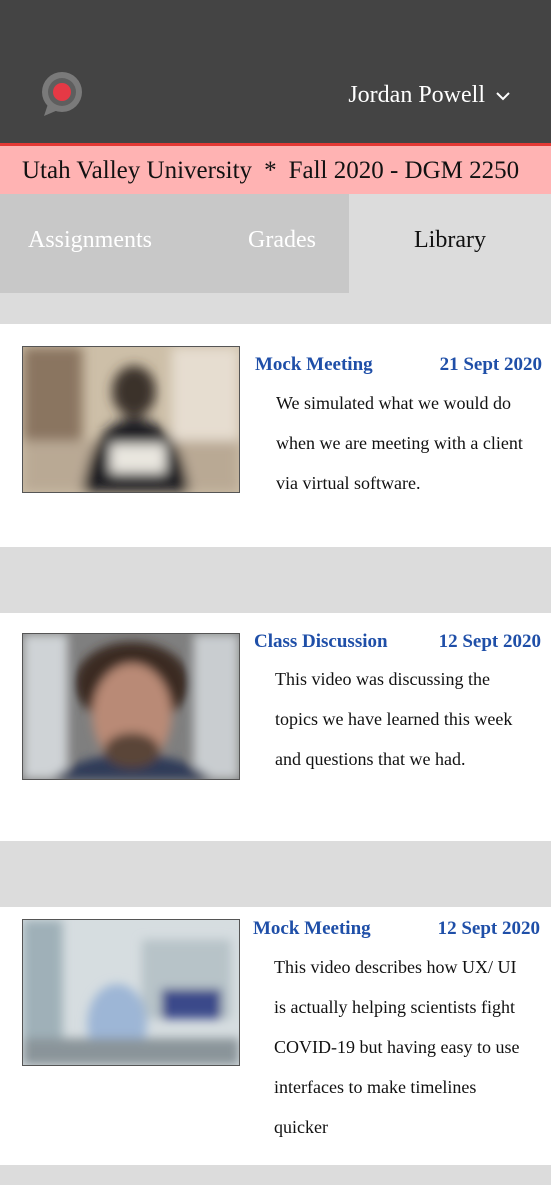 This screenshot has width=551, height=1185. I want to click on top-bar: Jordan Powell, so click(275, 71).